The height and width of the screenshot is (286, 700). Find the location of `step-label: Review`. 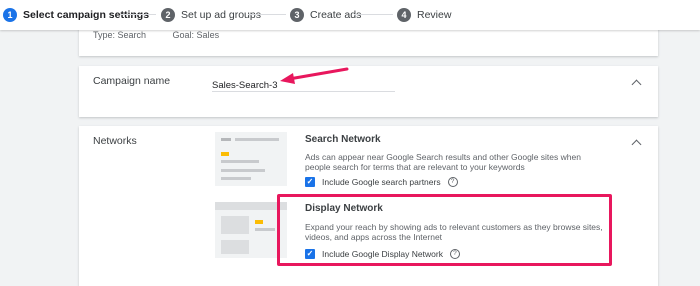

step-label: Review is located at coordinates (434, 15).